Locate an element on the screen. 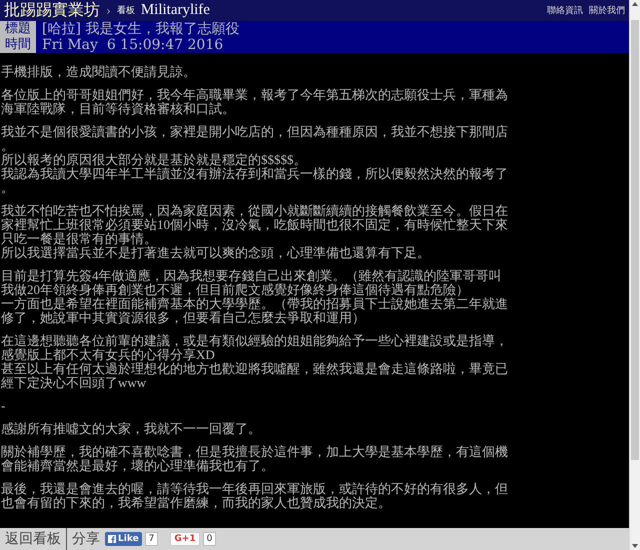 The image size is (640, 550). article-line: 手機排版，造成閱讀不便請見諒。 is located at coordinates (99, 72).